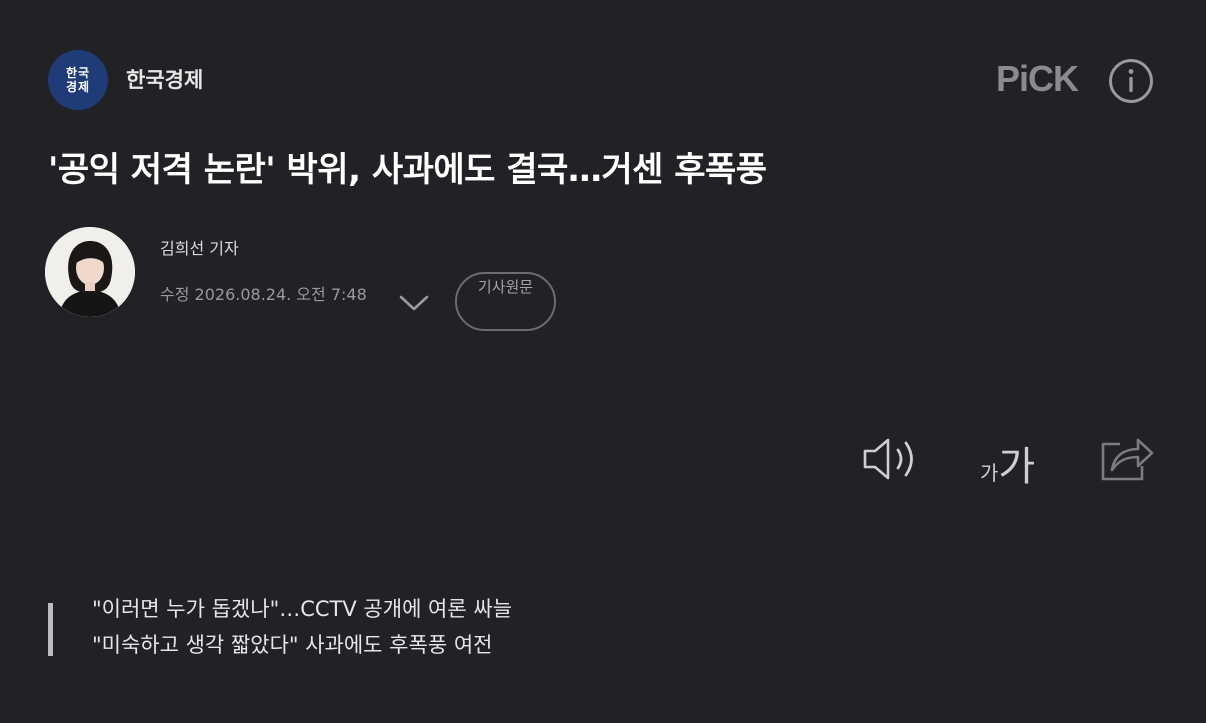 This screenshot has height=723, width=1206. What do you see at coordinates (292, 645) in the screenshot?
I see `summary-line: "미숙하고 생각 짧았다" 사과에도 후폭풍 여전` at bounding box center [292, 645].